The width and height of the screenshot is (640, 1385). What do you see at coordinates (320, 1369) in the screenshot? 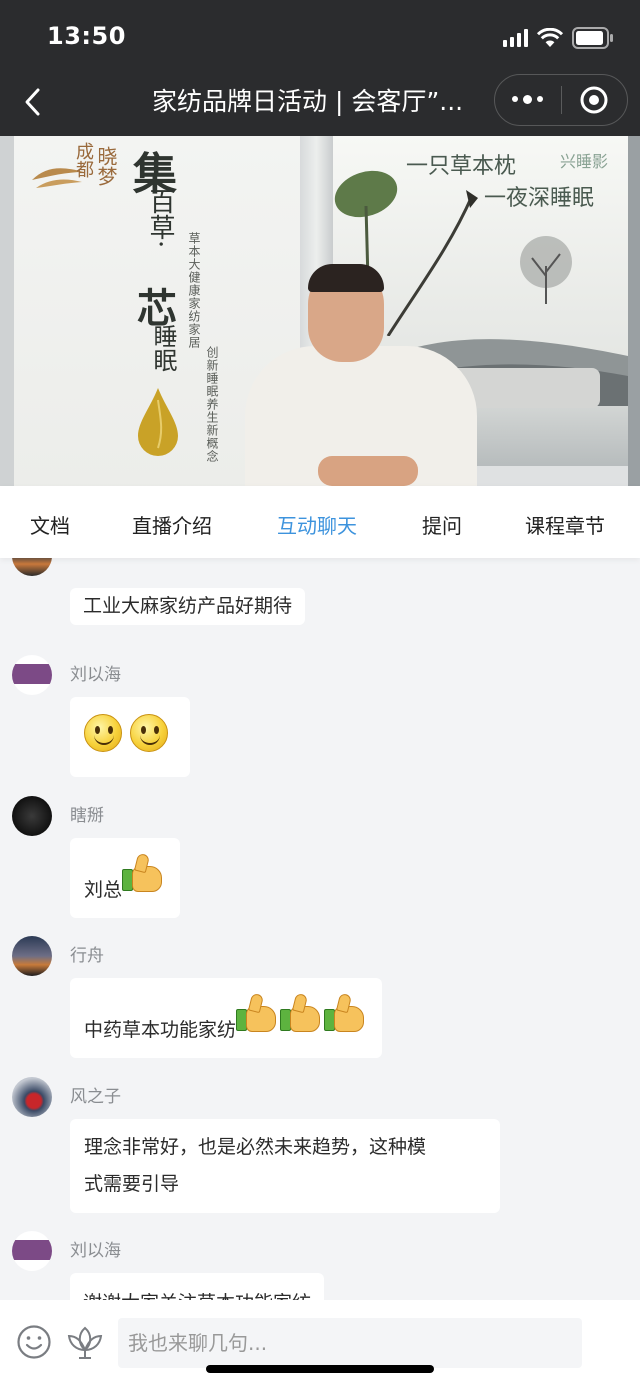
I see `home-indicator` at bounding box center [320, 1369].